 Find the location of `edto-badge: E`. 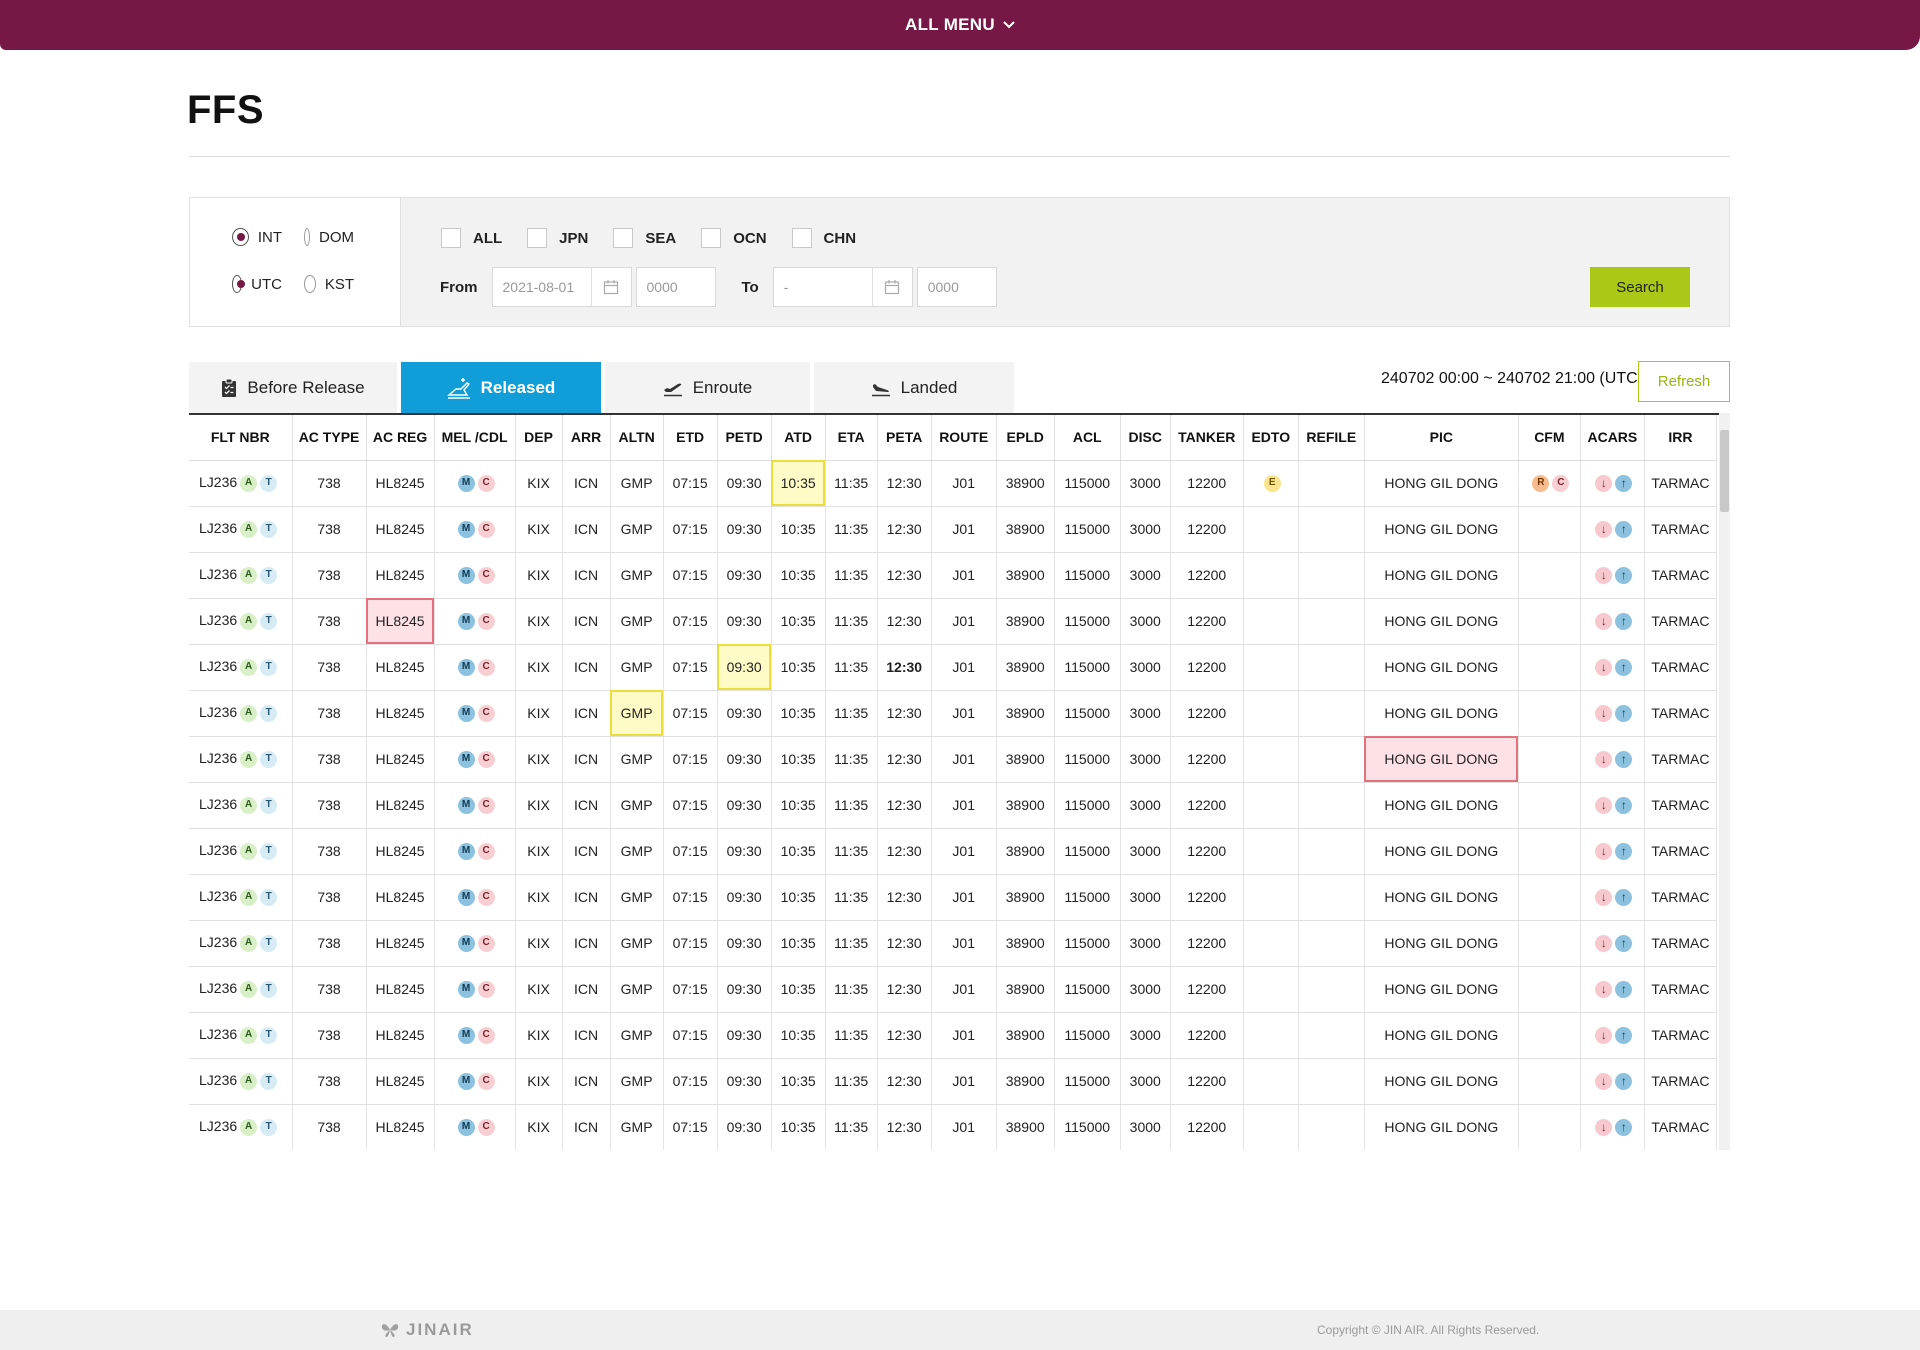

edto-badge: E is located at coordinates (1272, 483).